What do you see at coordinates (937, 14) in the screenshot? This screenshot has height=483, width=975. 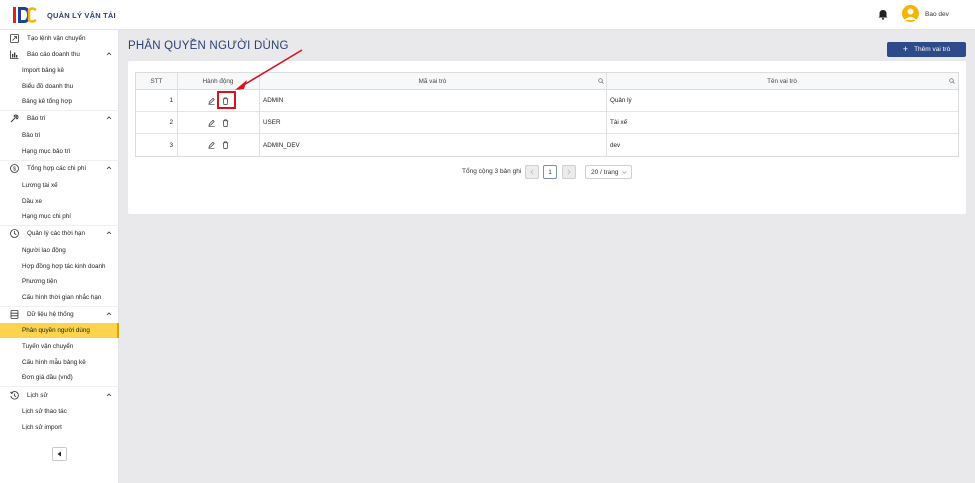 I see `user-name: Bao dev` at bounding box center [937, 14].